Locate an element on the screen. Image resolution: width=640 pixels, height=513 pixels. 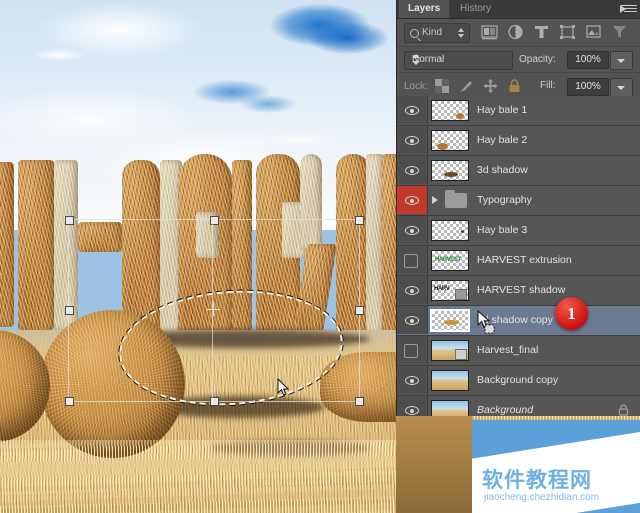
layer-effects-badge-icon is located at coordinates (461, 354).